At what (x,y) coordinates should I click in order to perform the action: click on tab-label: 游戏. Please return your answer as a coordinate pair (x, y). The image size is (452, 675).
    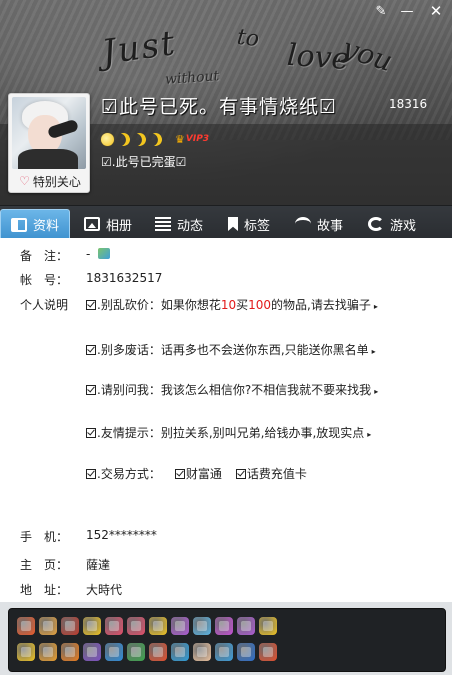
    Looking at the image, I should click on (403, 226).